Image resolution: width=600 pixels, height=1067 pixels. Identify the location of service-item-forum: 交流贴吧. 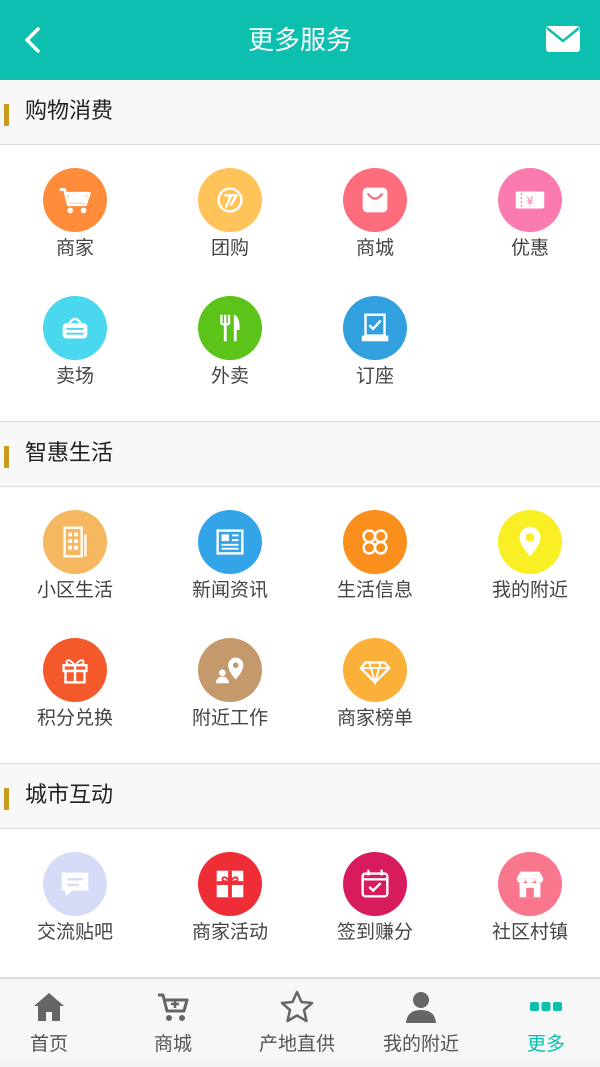
(75, 893).